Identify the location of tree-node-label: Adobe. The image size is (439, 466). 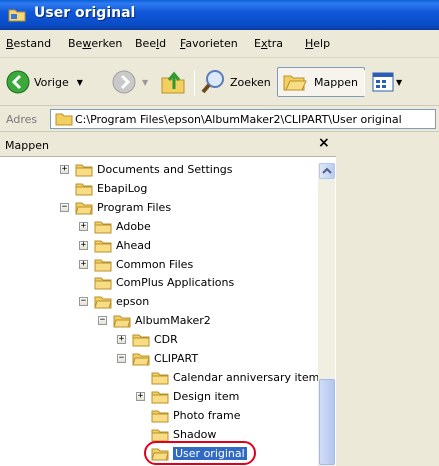
(133, 226).